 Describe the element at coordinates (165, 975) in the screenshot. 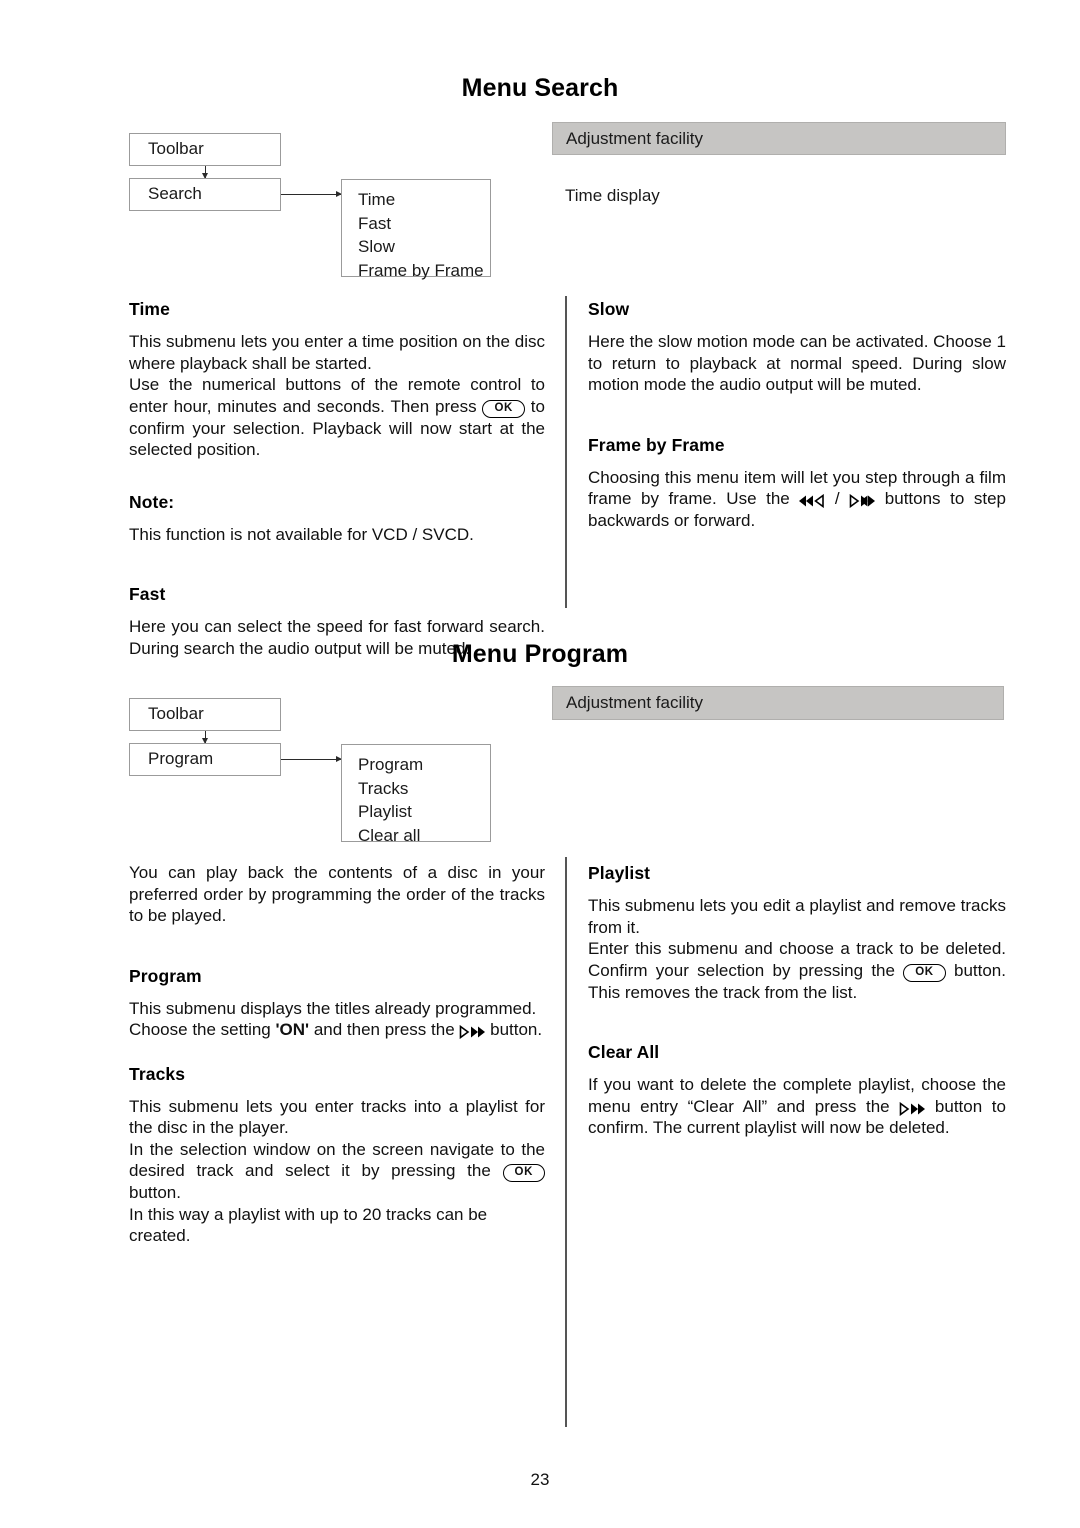

I see `heading-program: Program` at that location.